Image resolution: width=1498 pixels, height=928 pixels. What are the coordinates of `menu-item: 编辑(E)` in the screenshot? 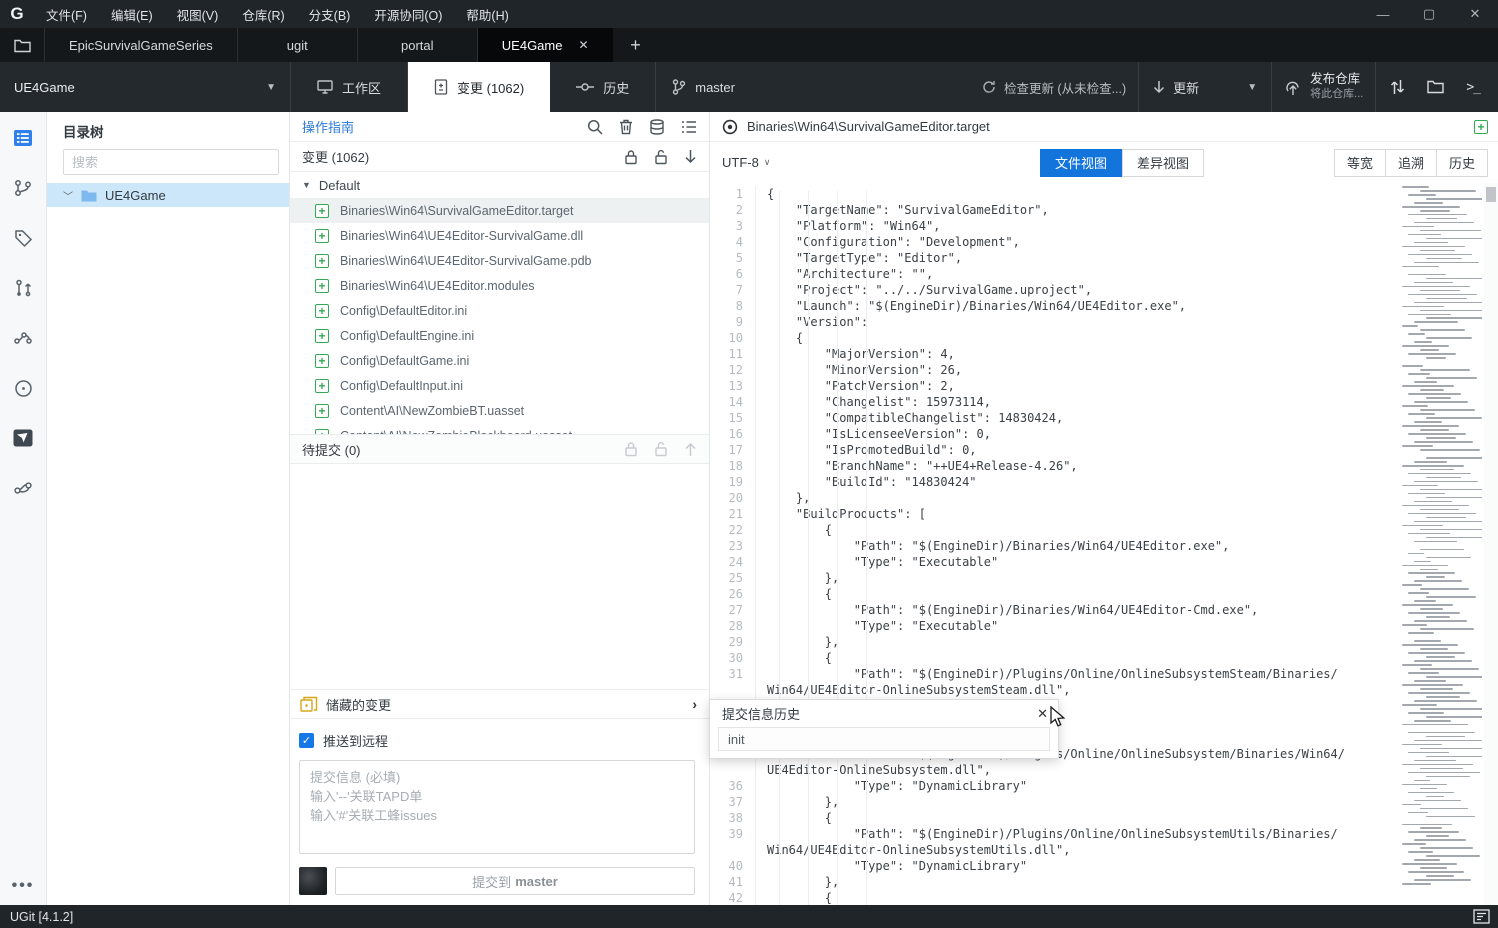 It's located at (132, 14).